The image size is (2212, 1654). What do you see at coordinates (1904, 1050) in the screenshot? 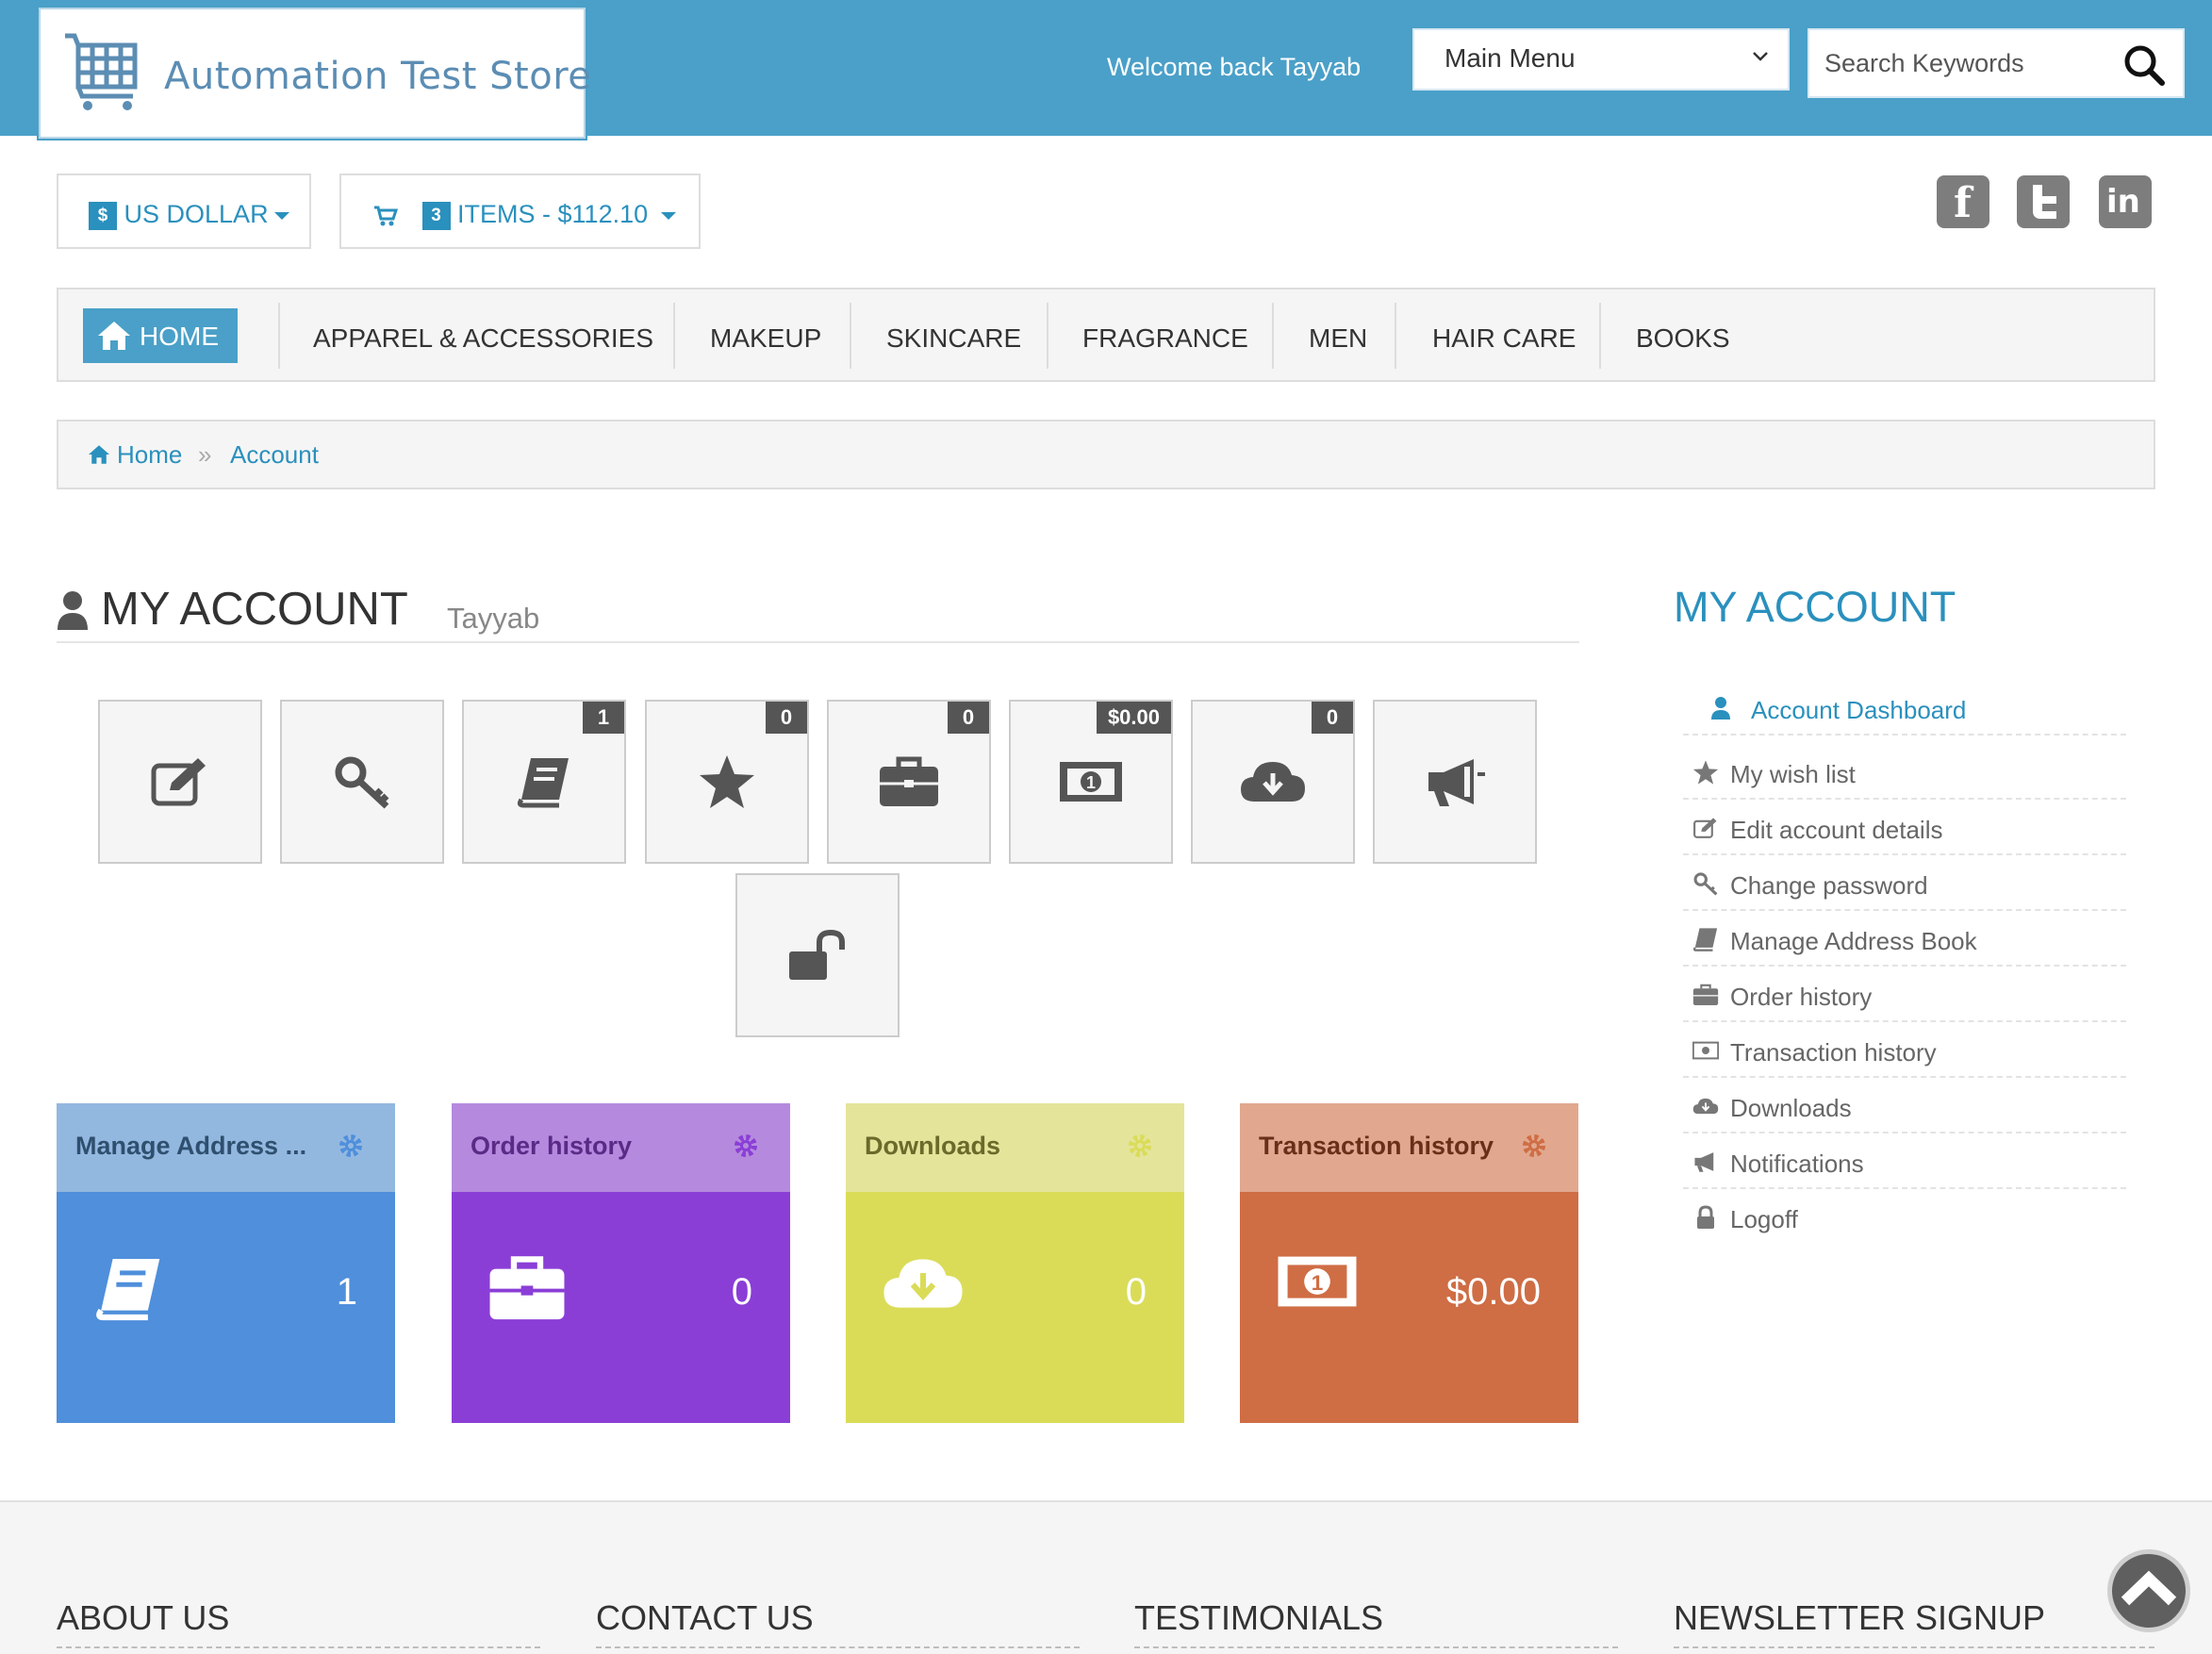
I see `sidebar-item-transaction-history: Transaction history` at bounding box center [1904, 1050].